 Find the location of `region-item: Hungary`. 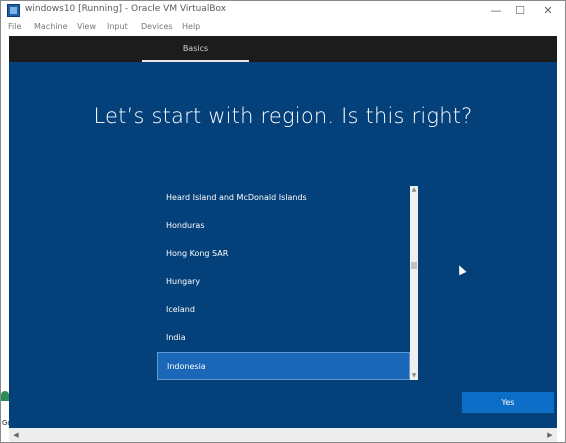

region-item: Hungary is located at coordinates (283, 282).